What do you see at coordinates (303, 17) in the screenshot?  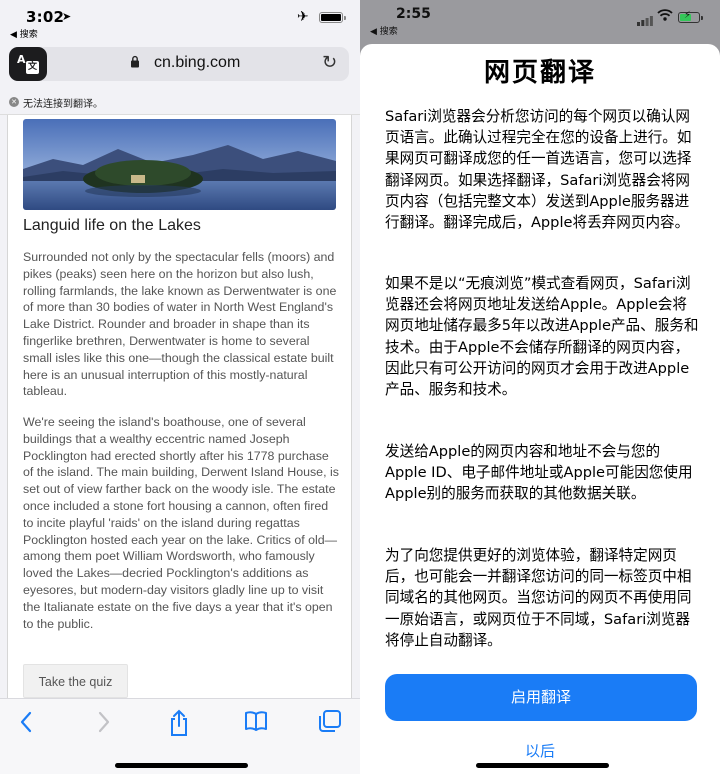 I see `airplane-mode-icon: ✈` at bounding box center [303, 17].